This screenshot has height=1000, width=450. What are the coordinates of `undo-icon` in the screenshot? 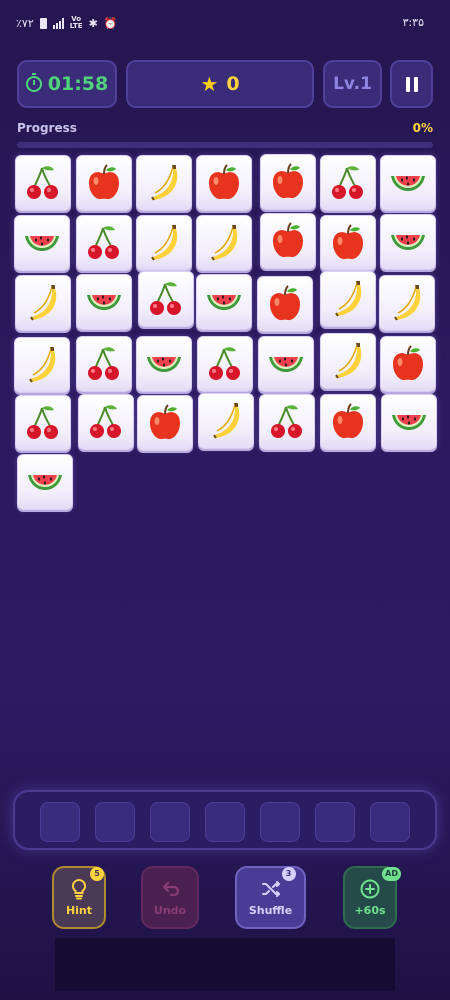 It's located at (170, 889).